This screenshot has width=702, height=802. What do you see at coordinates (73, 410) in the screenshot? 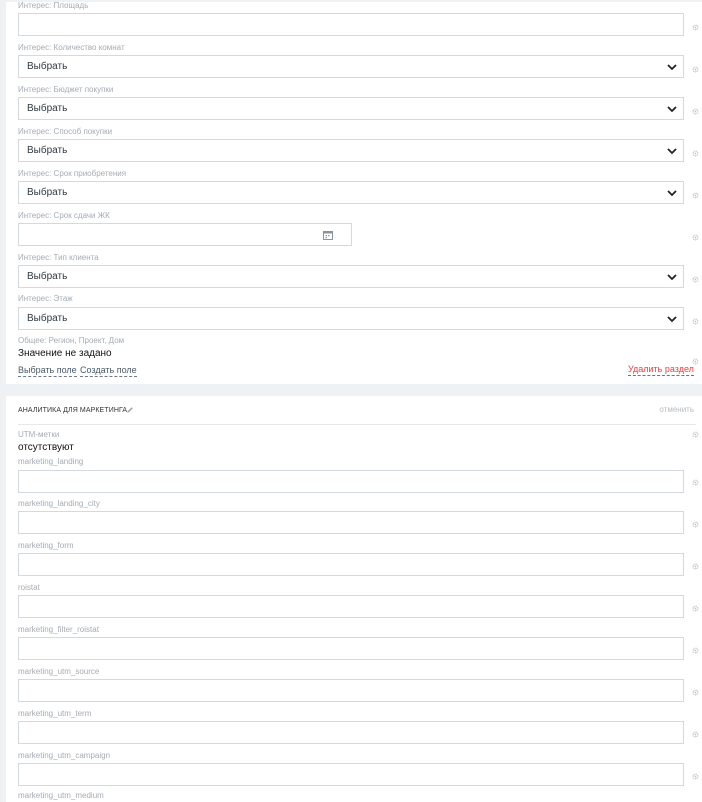
I see `section-title: АНАЛИТИКА ДЛЯ МАРКЕТИНГА` at bounding box center [73, 410].